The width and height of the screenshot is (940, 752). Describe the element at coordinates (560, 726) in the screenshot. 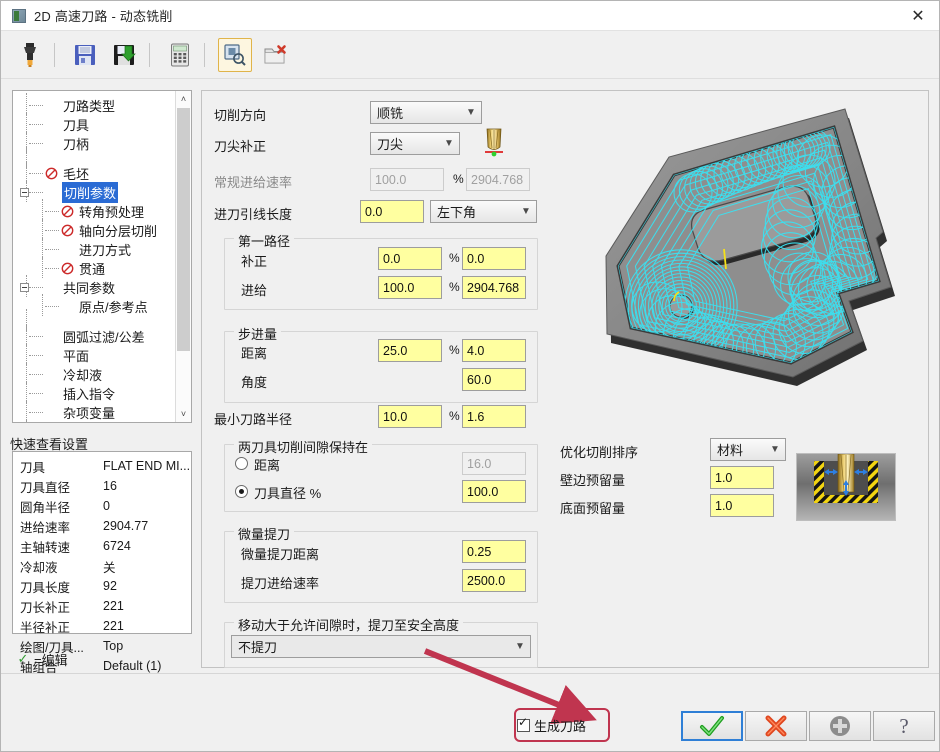

I see `generate-toolpath-label: 生成刀路` at that location.